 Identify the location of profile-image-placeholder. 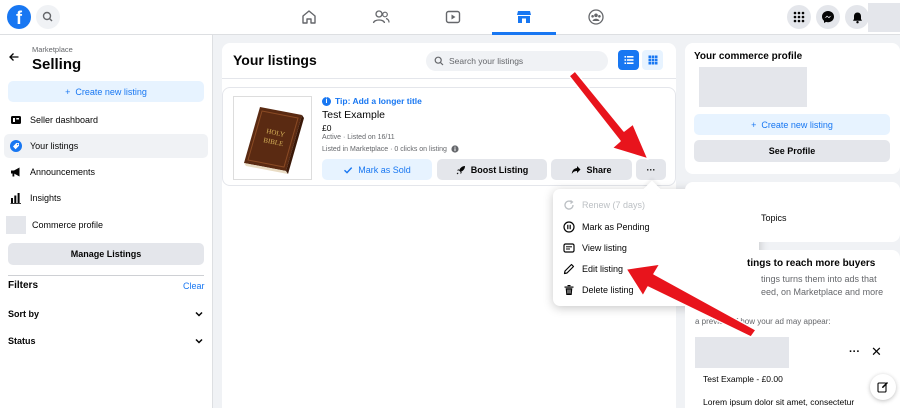
(753, 87).